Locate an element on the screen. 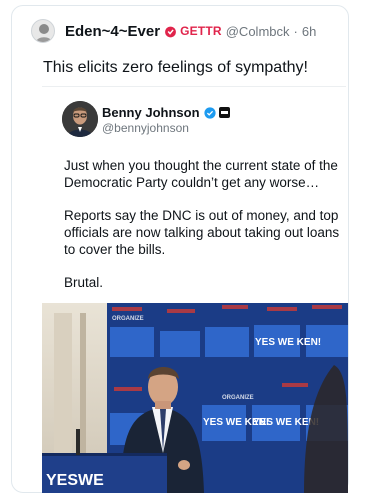 This screenshot has height=500, width=366. quoted-author-handle: @bennyjohnson is located at coordinates (145, 128).